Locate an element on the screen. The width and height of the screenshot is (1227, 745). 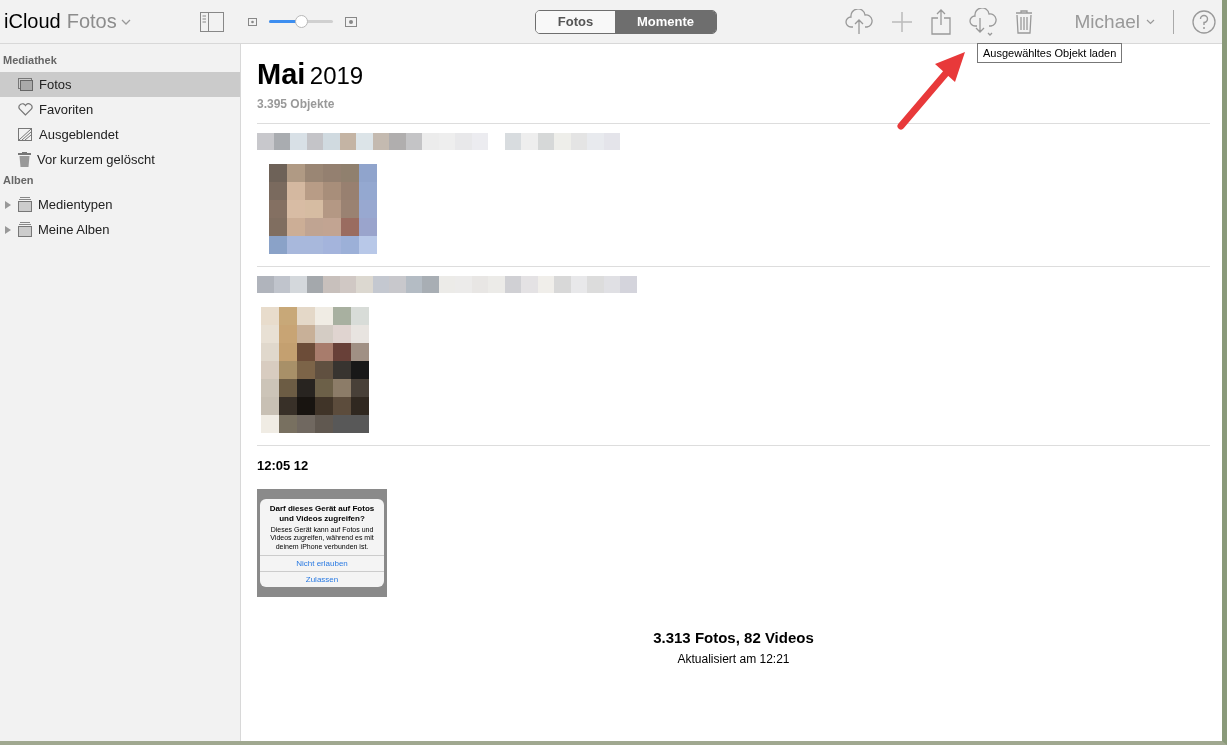
app-brand: iCloud is located at coordinates (32, 21).